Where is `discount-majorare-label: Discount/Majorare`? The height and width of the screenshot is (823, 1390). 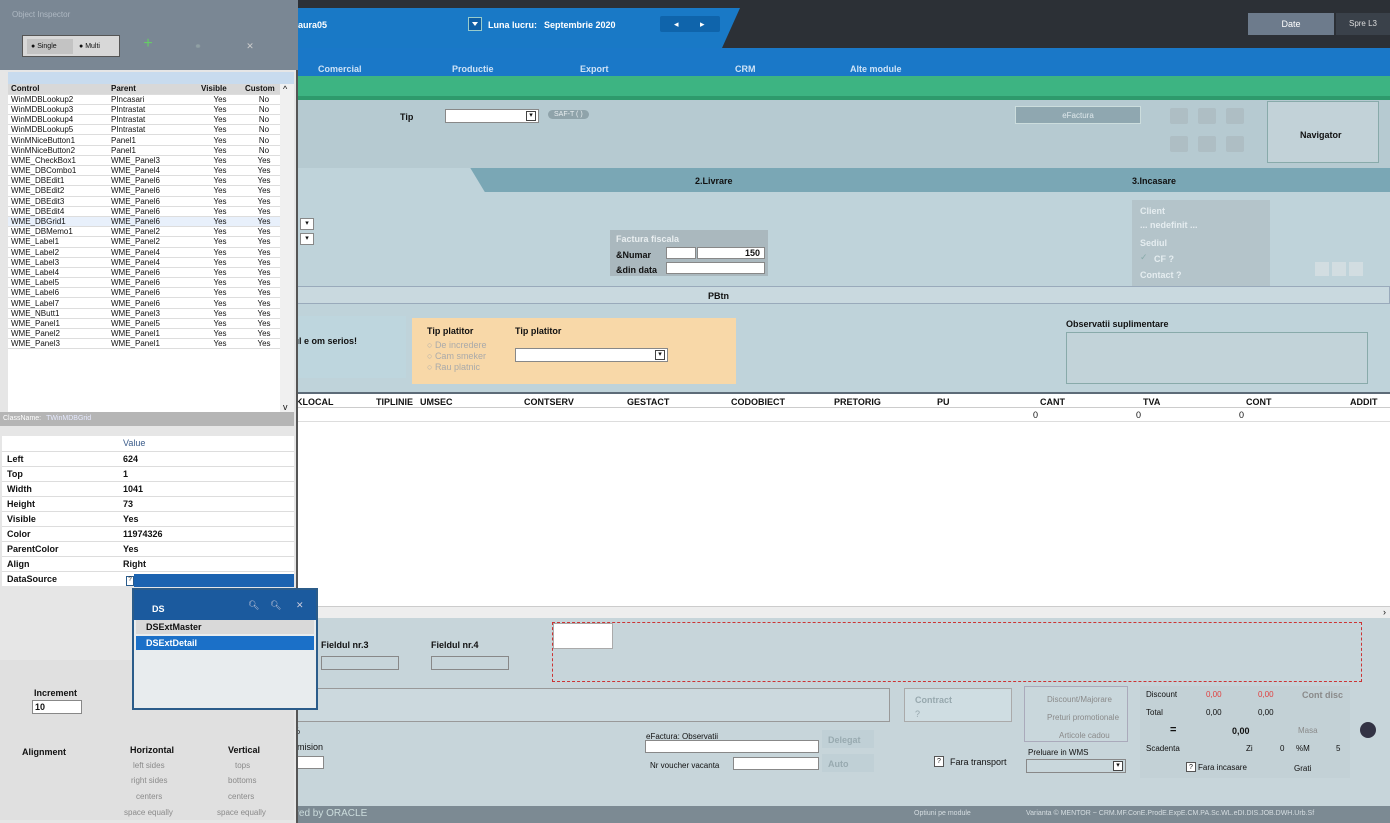
discount-majorare-label: Discount/Majorare is located at coordinates (1079, 699).